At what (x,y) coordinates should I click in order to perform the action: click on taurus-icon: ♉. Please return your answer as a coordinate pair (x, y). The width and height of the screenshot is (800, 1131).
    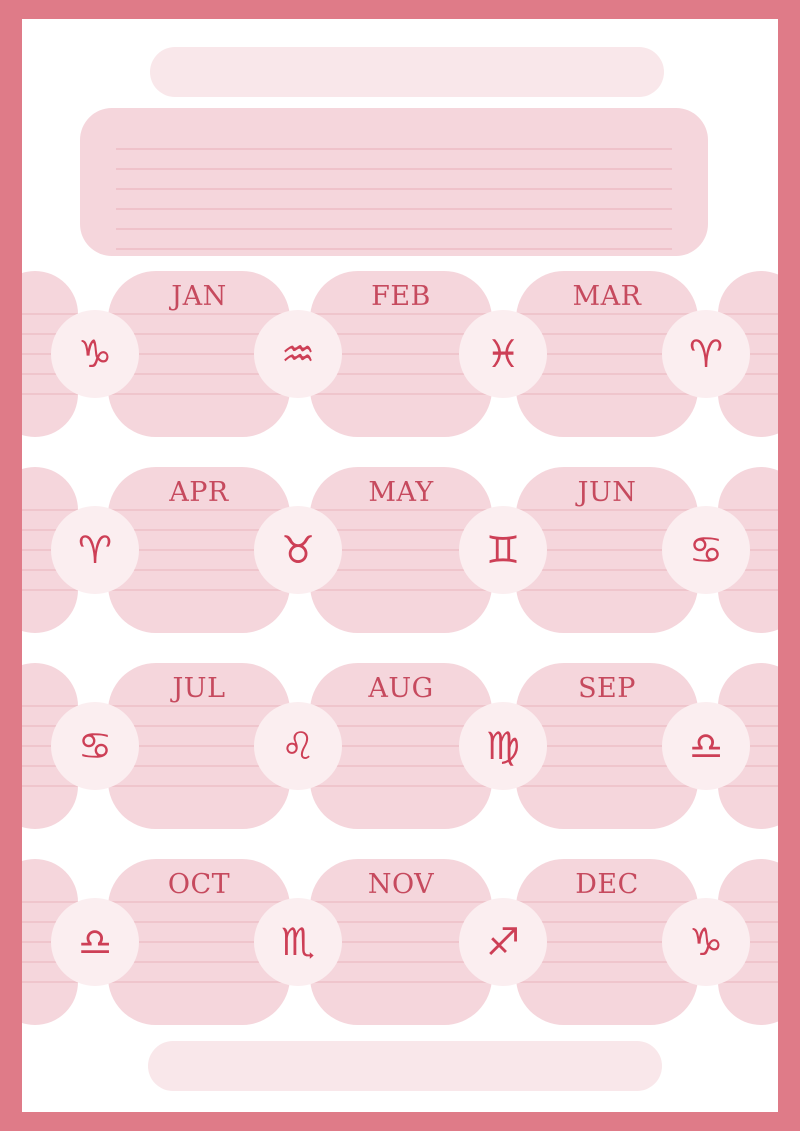
    Looking at the image, I should click on (298, 550).